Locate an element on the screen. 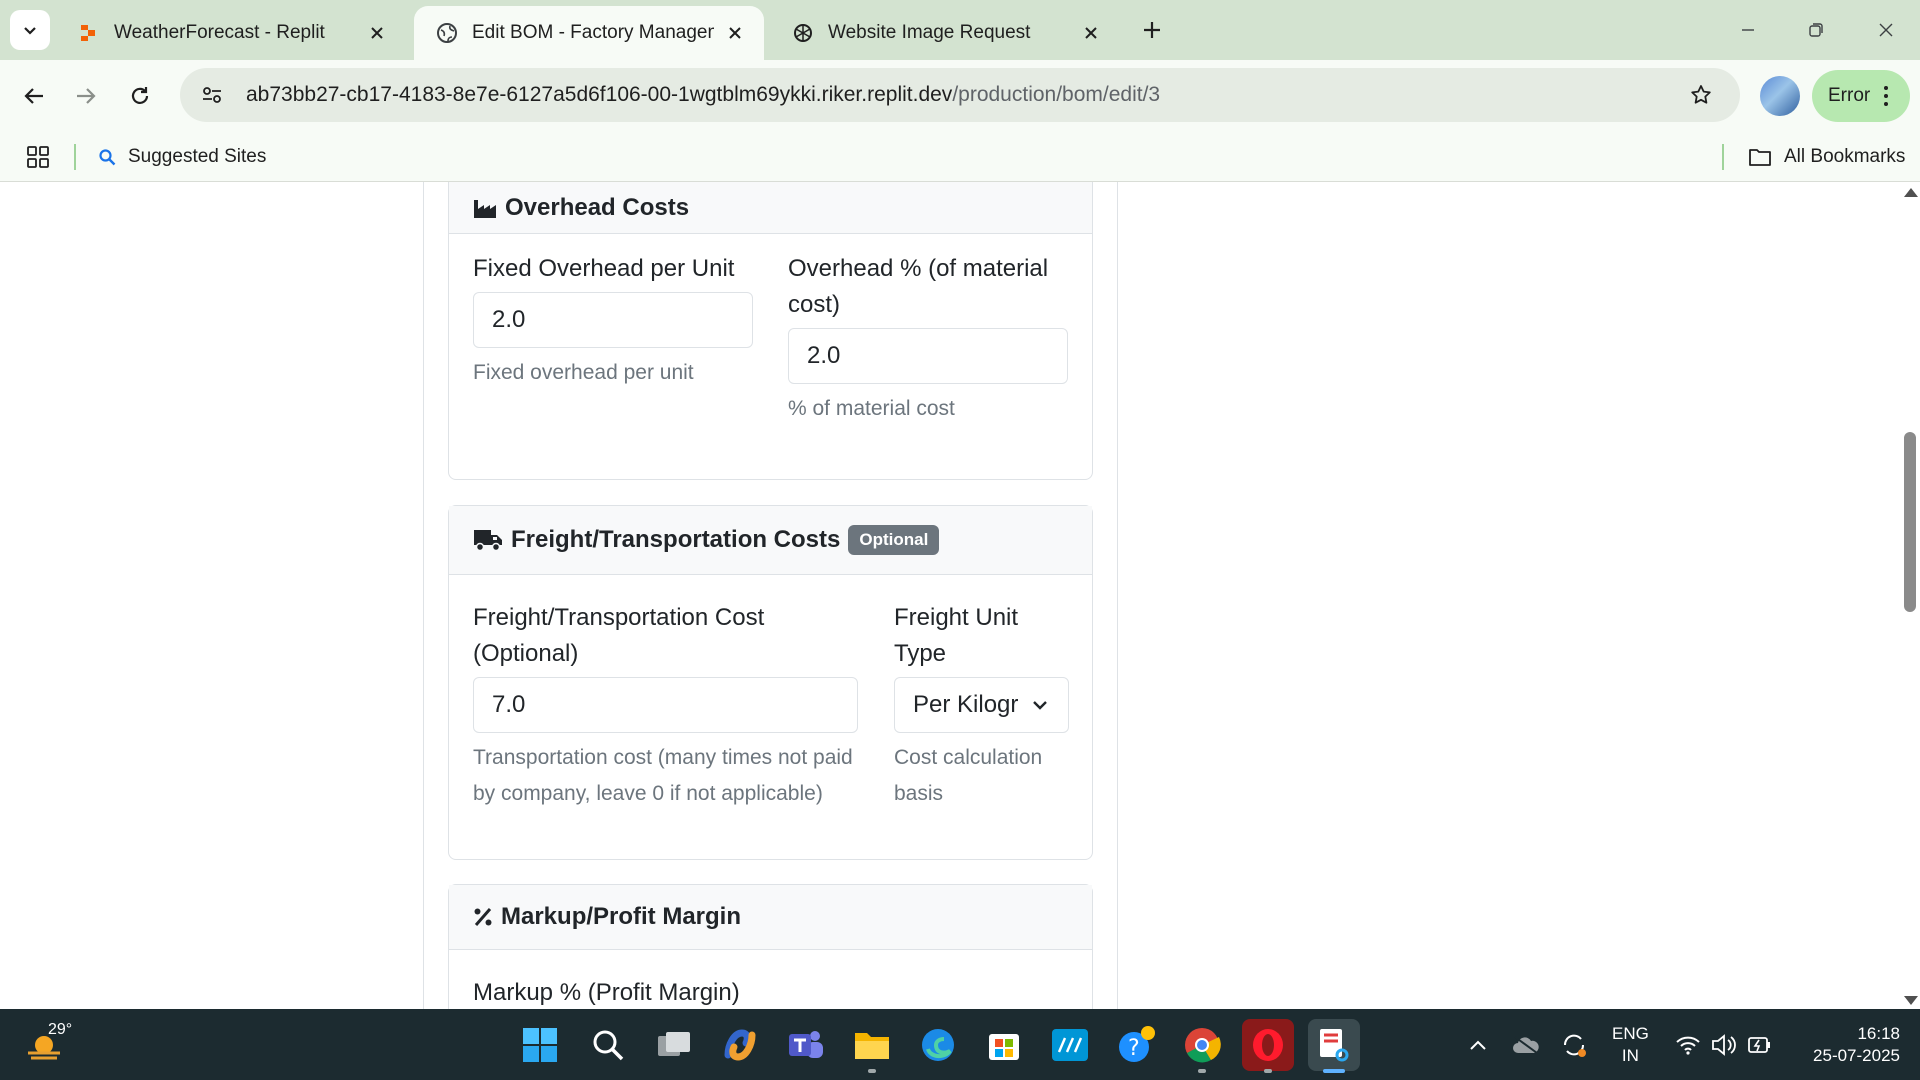 The width and height of the screenshot is (1920, 1080). tab-website-image-request: Website Image Request is located at coordinates (945, 33).